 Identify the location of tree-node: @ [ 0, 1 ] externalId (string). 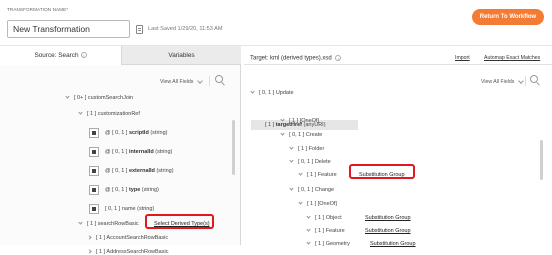
(139, 171).